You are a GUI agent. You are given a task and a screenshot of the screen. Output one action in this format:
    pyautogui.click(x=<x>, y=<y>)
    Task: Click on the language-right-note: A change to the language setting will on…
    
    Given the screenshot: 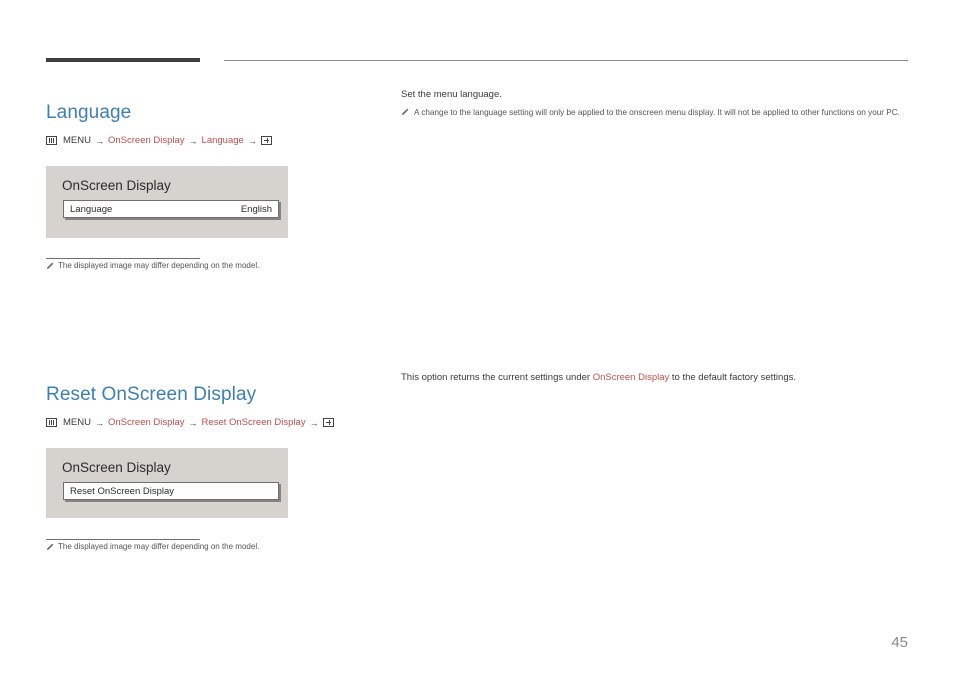 What is the action you would take?
    pyautogui.click(x=651, y=113)
    